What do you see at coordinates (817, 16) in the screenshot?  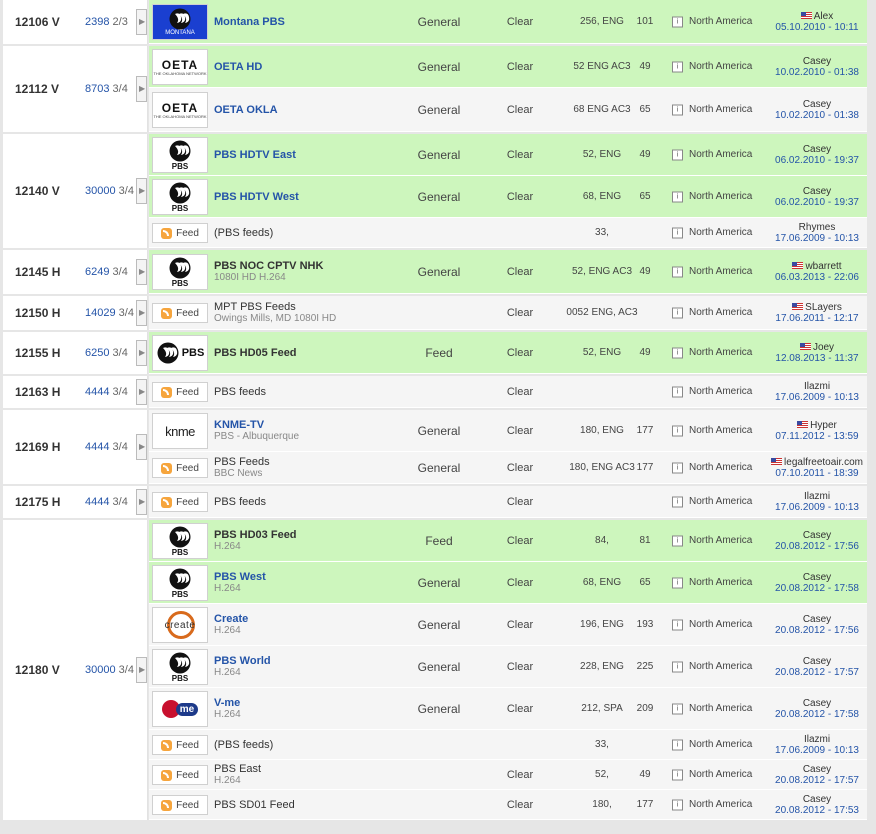 I see `username: Alex` at bounding box center [817, 16].